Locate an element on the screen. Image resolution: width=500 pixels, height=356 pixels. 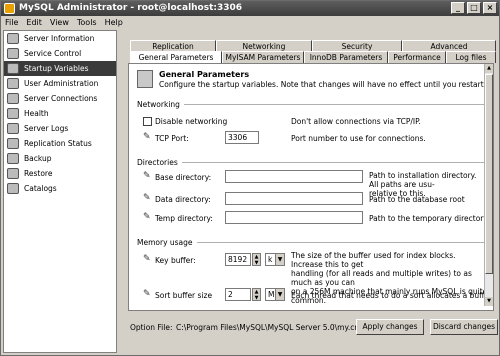
sidebar-item-replication-status: Replication Status is located at coordinates (60, 143).